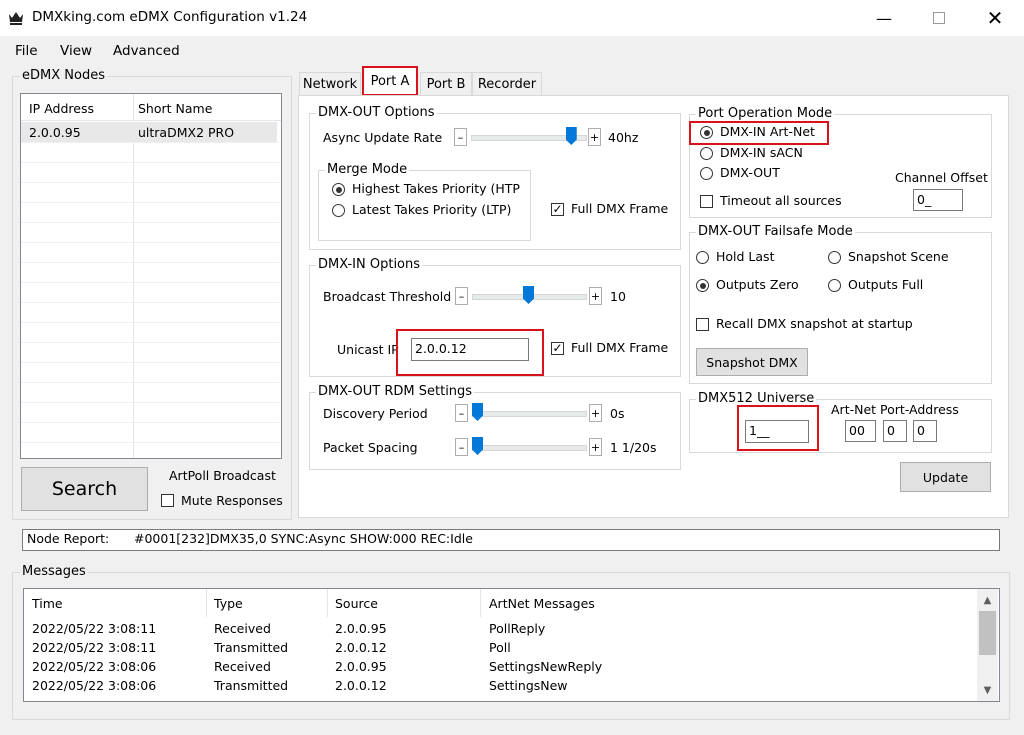  I want to click on port-address-subnet-input: 0, so click(895, 431).